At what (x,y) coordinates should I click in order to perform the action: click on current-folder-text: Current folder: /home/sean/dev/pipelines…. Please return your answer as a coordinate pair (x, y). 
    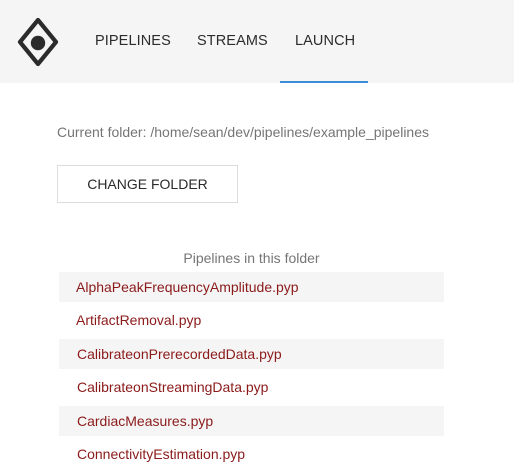
    Looking at the image, I should click on (243, 132).